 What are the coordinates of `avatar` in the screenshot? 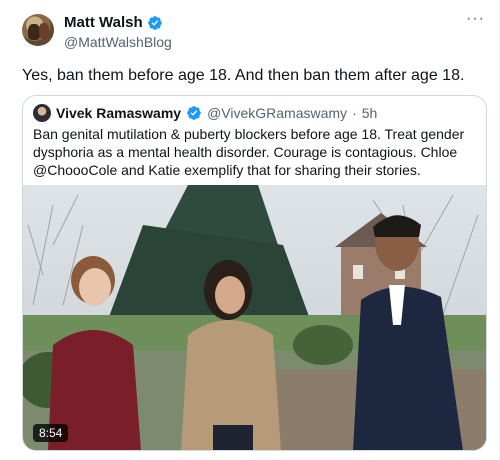 It's located at (38, 30).